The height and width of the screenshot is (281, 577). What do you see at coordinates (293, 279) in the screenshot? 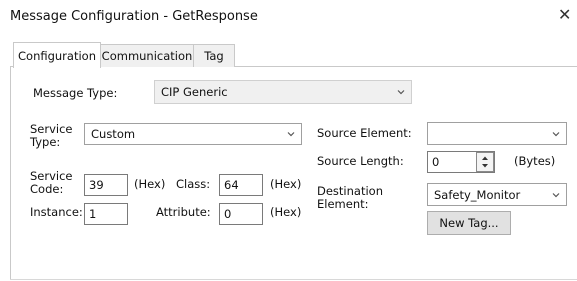
I see `panel-border-bottom` at bounding box center [293, 279].